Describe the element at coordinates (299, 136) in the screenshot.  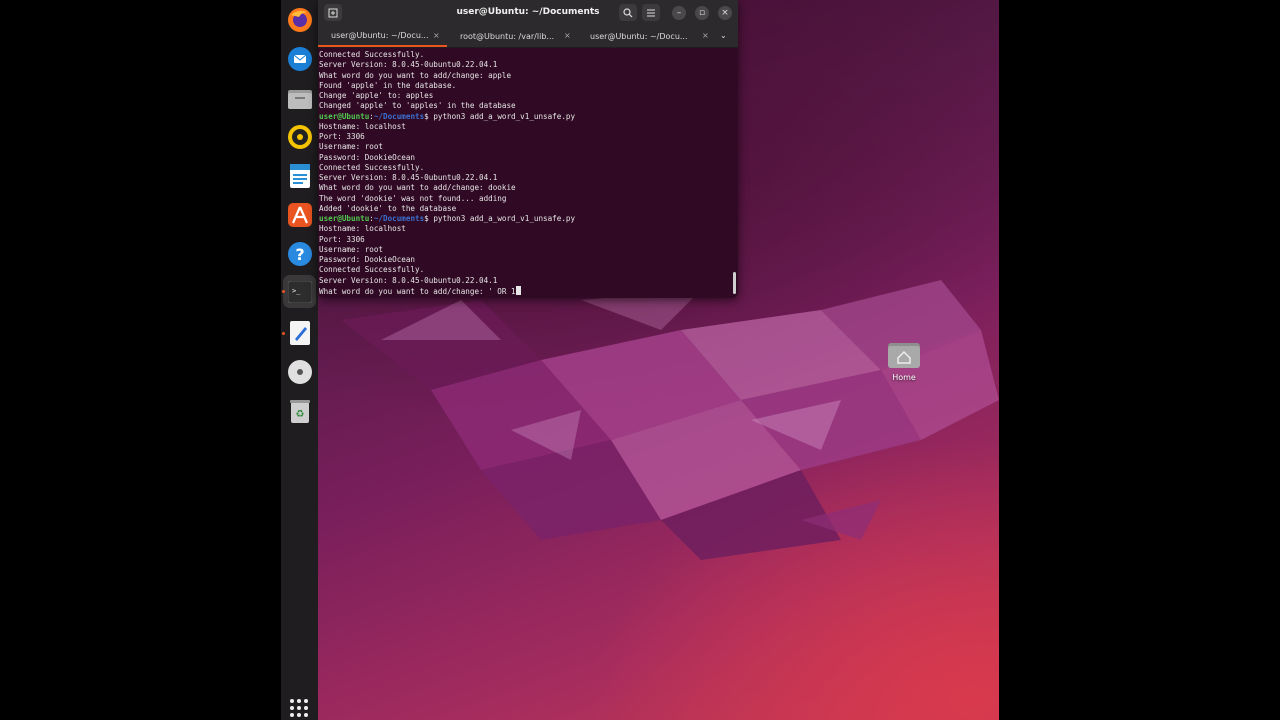
I see `rhythmbox-icon` at that location.